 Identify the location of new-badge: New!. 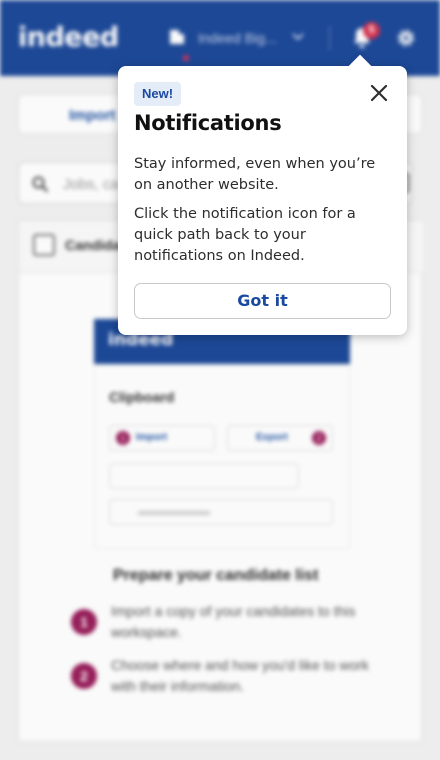
(158, 94).